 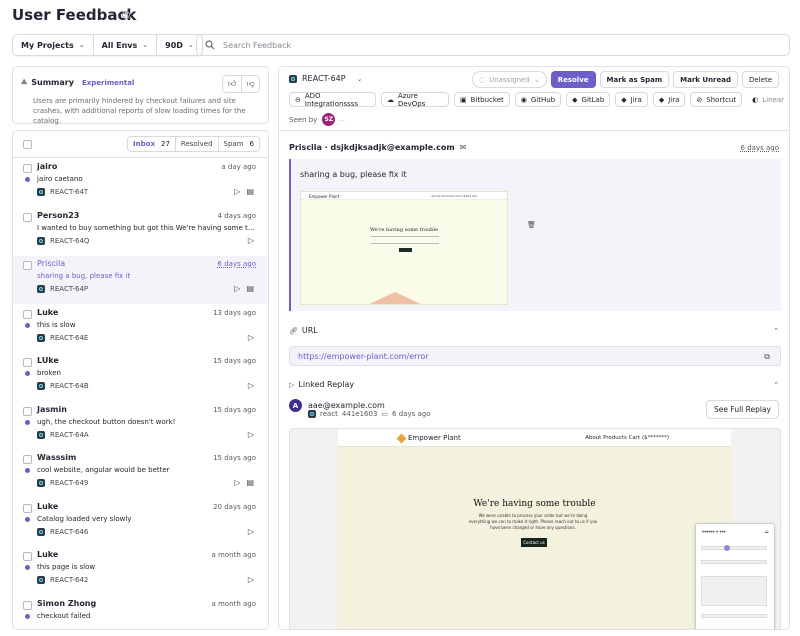 What do you see at coordinates (57, 457) in the screenshot?
I see `item-name: Wasssim` at bounding box center [57, 457].